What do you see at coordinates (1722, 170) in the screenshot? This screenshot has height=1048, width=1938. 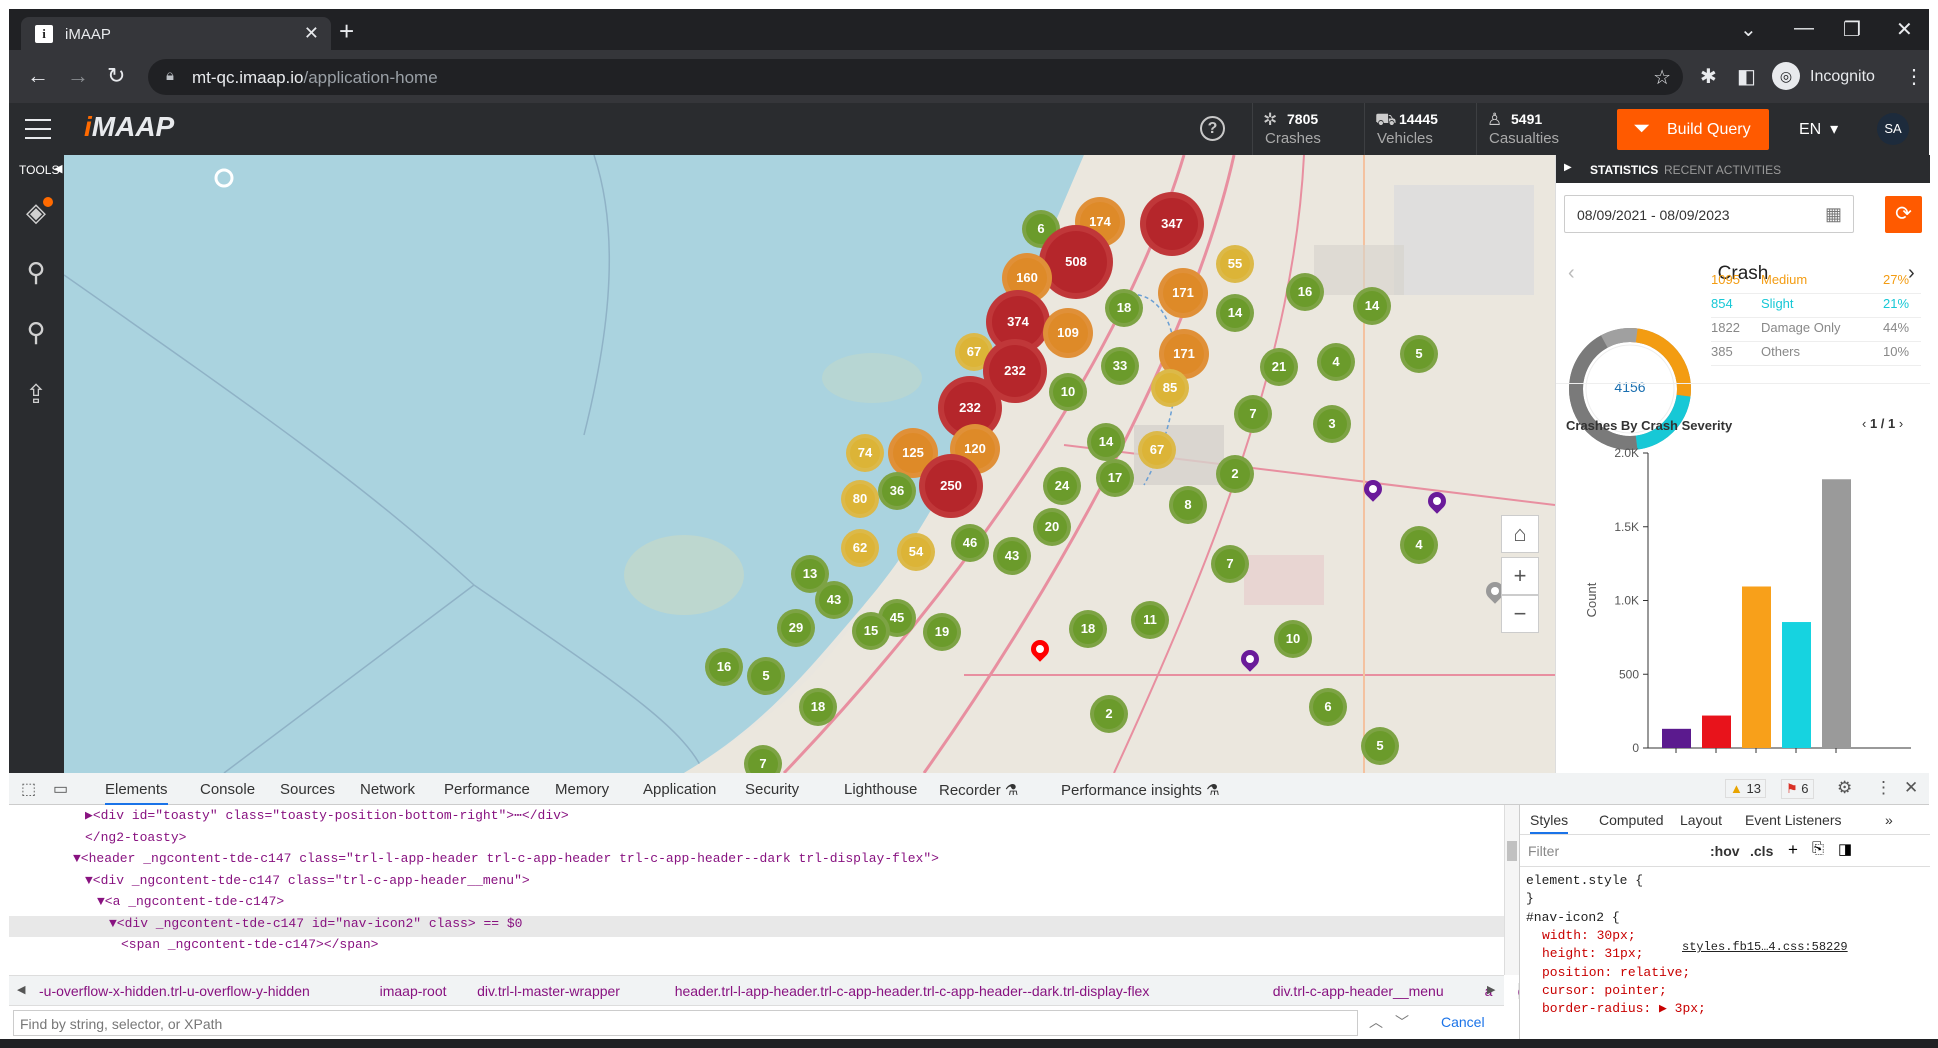 I see `tab-recent-activities: RECENT ACTIVITIES` at bounding box center [1722, 170].